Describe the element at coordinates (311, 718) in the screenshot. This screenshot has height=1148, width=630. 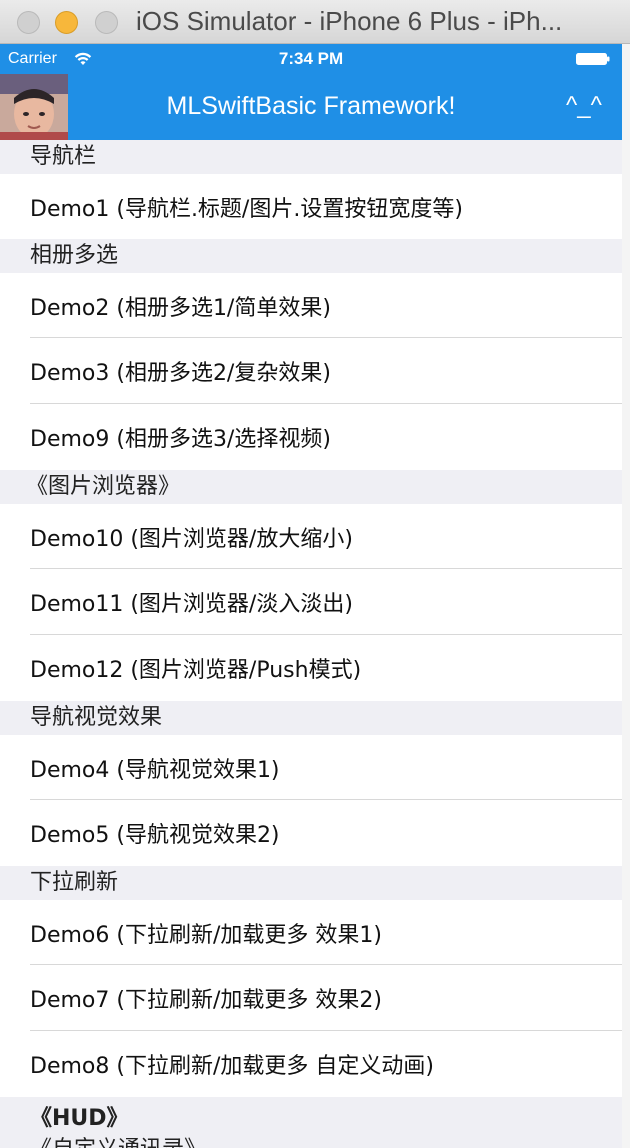
I see `section-header-nav-visual: 导航视觉效果` at that location.